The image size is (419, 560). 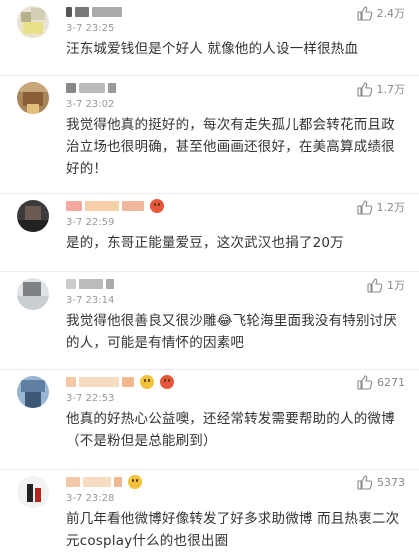 I want to click on comment-time: 3-7 23:28, so click(x=90, y=498).